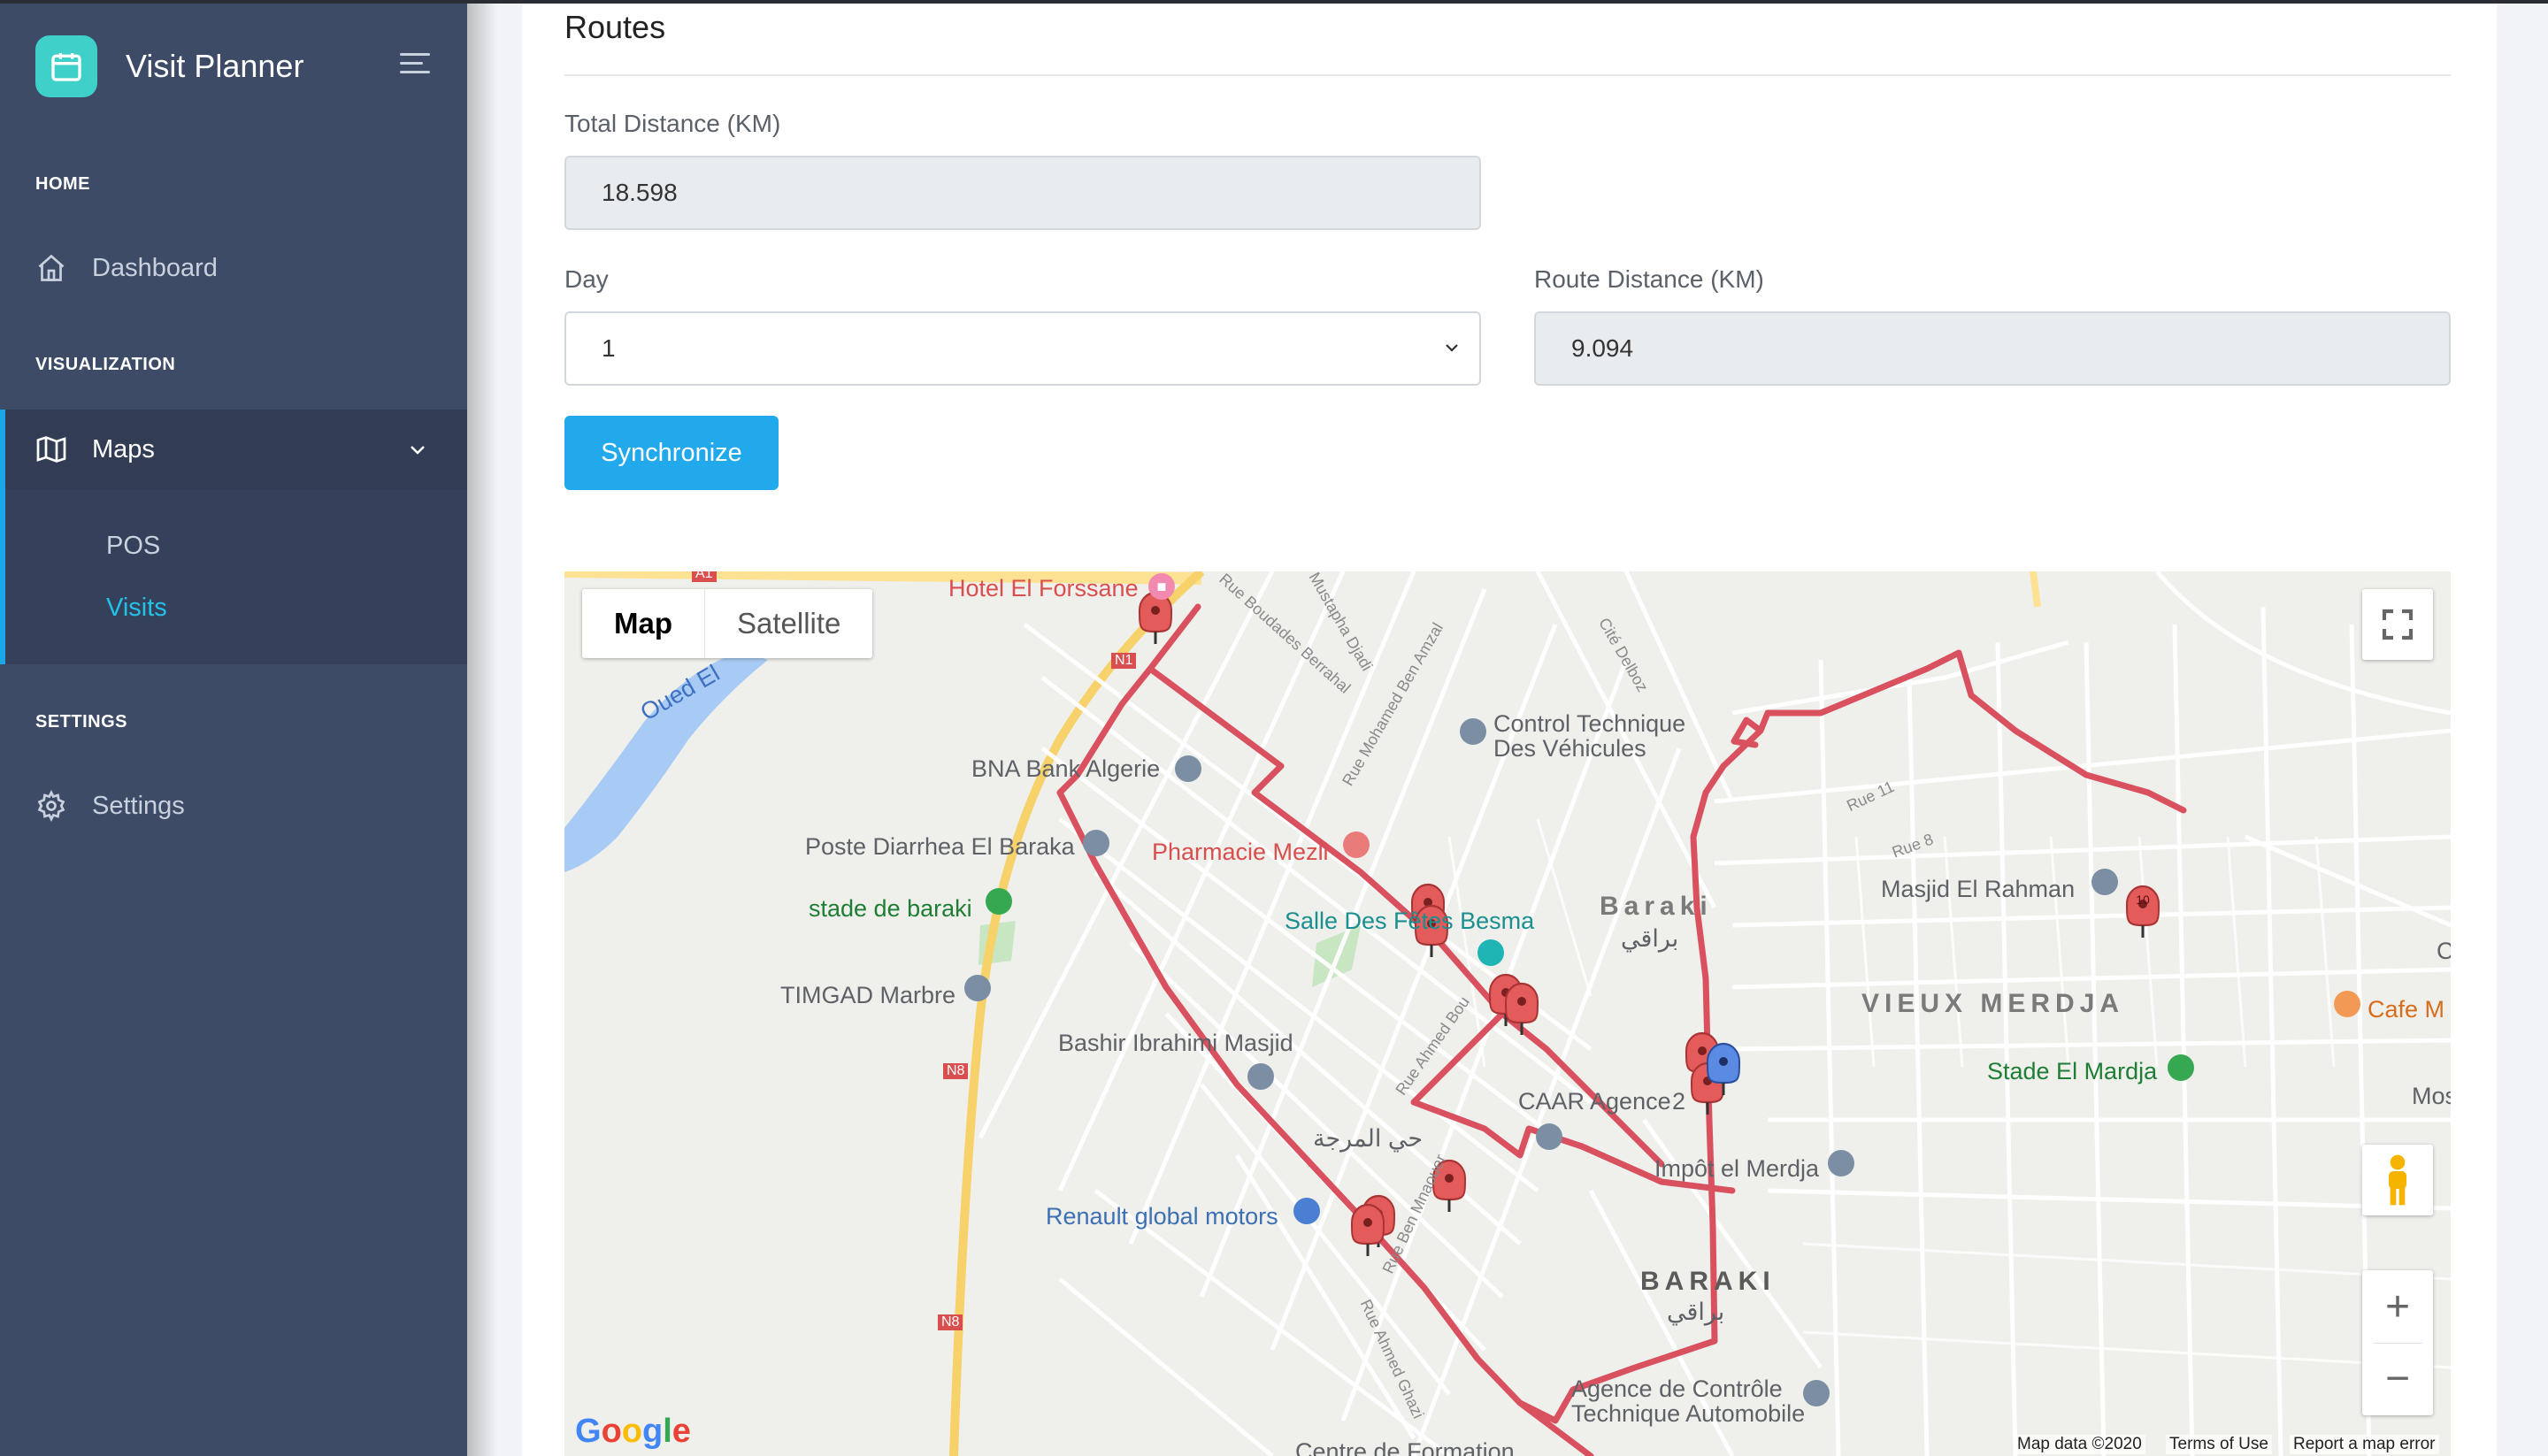 This screenshot has height=1456, width=2548. What do you see at coordinates (215, 66) in the screenshot?
I see `app-name: Visit Planner` at bounding box center [215, 66].